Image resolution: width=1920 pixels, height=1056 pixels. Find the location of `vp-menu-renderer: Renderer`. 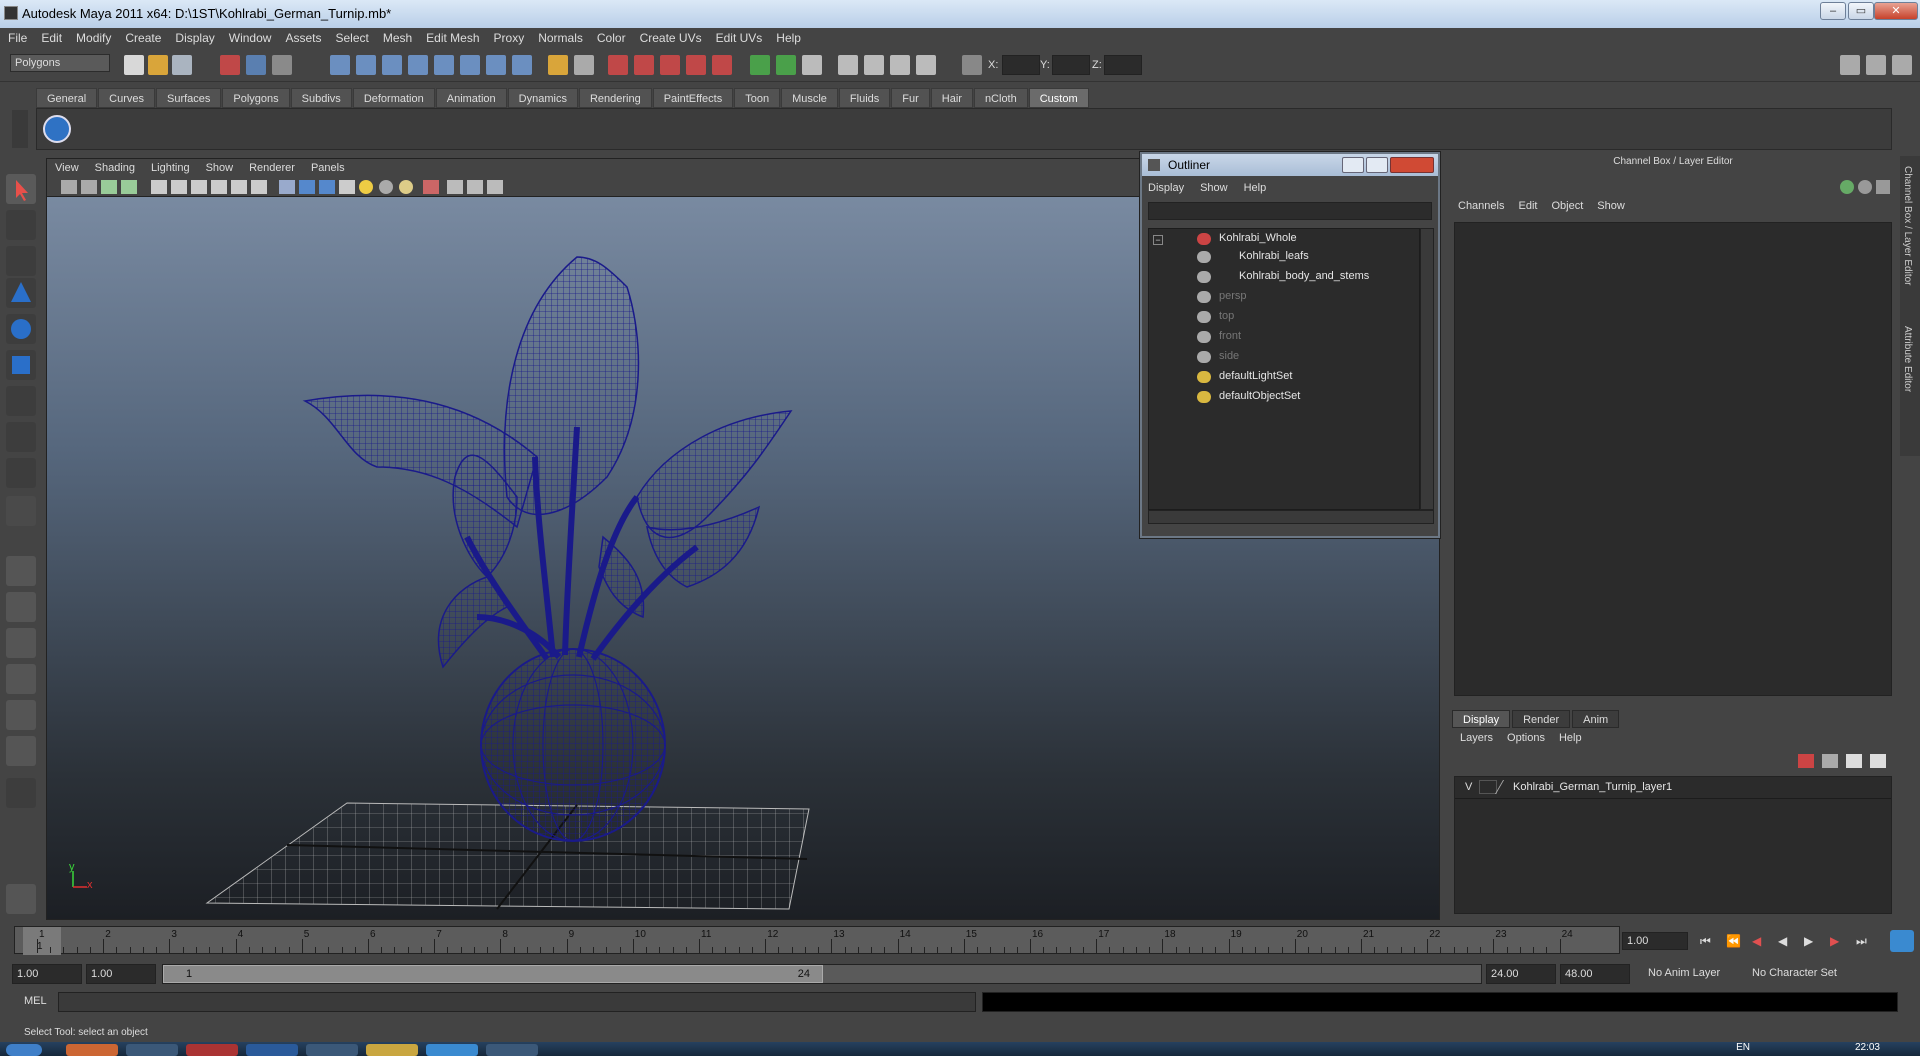

vp-menu-renderer: Renderer is located at coordinates (272, 168).